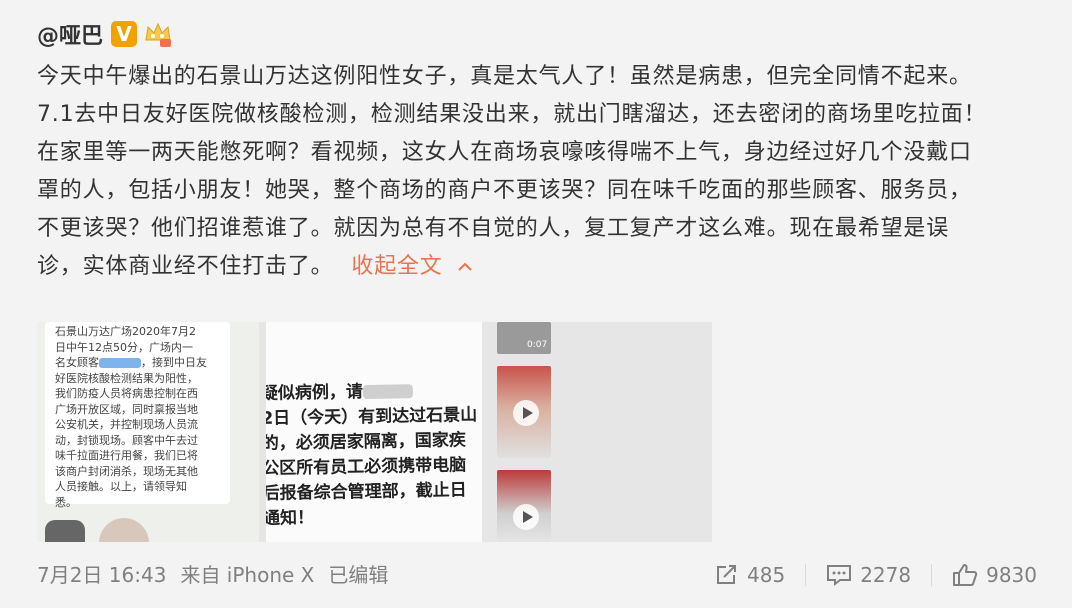  I want to click on like-count: 9830, so click(1011, 575).